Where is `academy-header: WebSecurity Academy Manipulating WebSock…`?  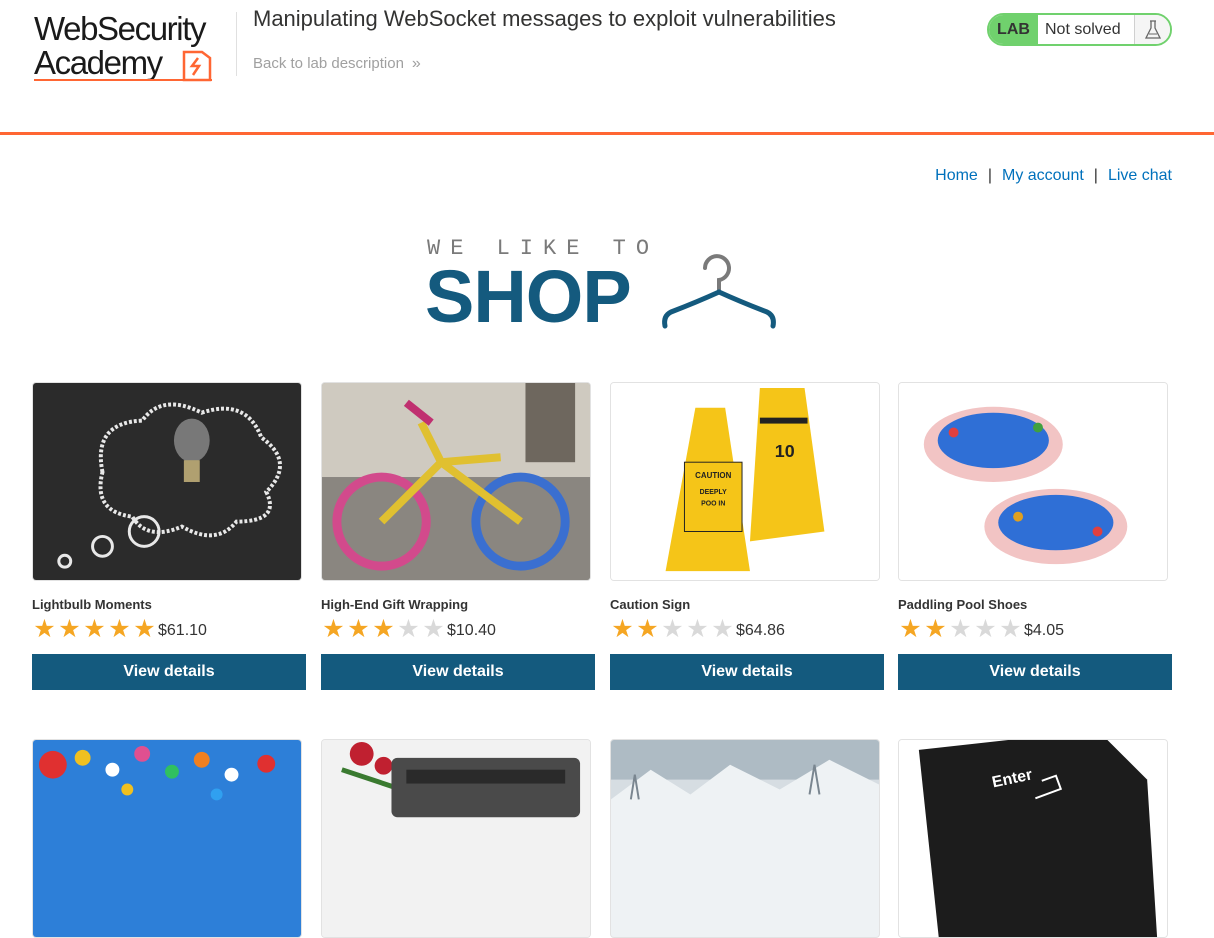
academy-header: WebSecurity Academy Manipulating WebSock… is located at coordinates (607, 67).